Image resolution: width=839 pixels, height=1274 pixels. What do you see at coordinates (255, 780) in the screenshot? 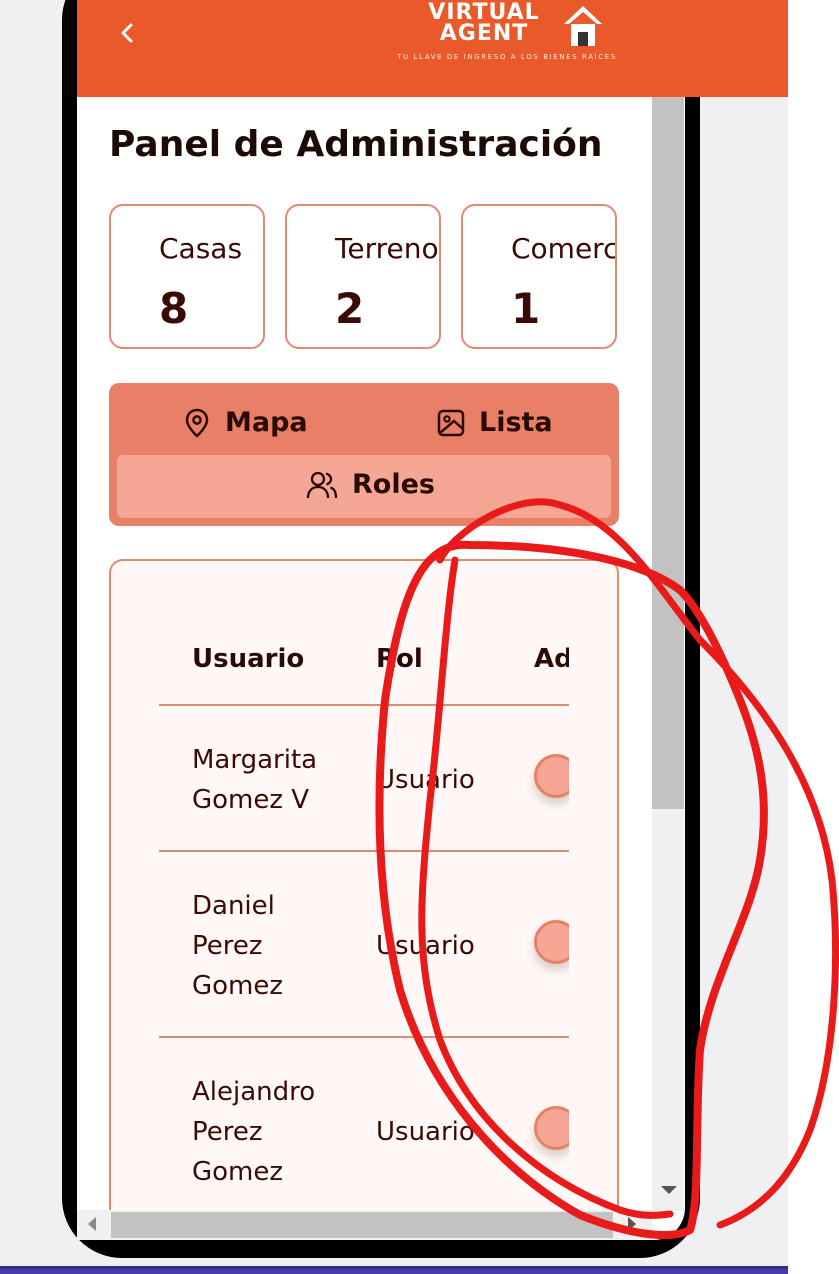
I see `user-name: Margarita Gomez V` at bounding box center [255, 780].